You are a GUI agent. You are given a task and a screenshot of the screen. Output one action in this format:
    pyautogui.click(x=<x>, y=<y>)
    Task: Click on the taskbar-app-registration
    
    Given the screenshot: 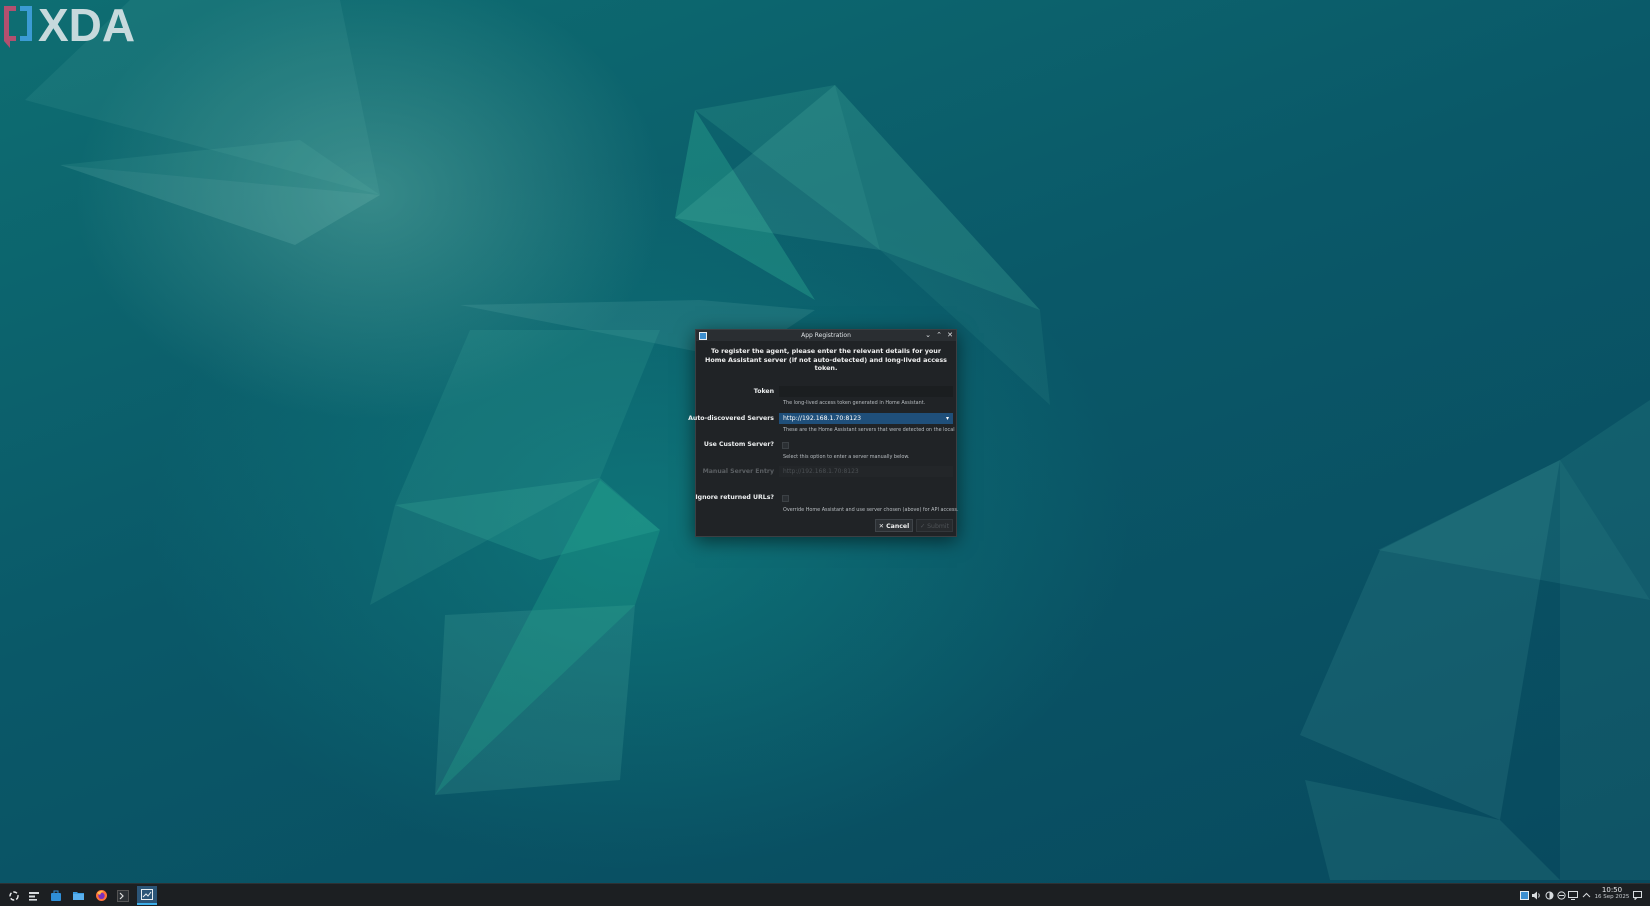 What is the action you would take?
    pyautogui.click(x=147, y=895)
    